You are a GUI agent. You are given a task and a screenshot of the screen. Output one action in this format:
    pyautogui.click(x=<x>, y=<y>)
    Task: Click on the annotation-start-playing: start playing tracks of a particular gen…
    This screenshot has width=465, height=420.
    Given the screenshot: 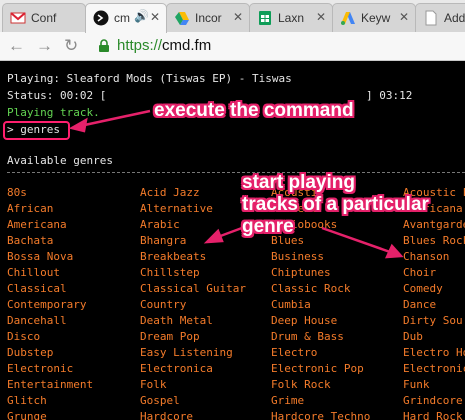 What is the action you would take?
    pyautogui.click(x=335, y=204)
    